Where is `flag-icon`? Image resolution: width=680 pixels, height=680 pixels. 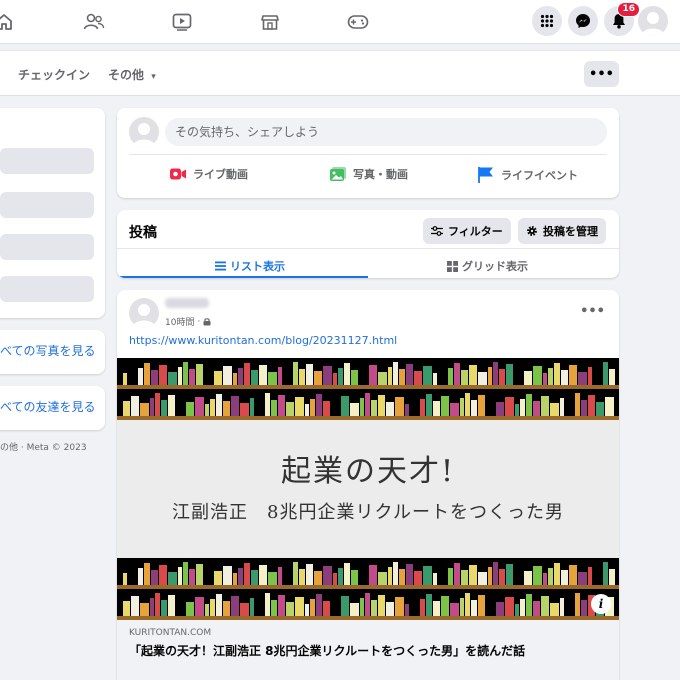 flag-icon is located at coordinates (485, 175).